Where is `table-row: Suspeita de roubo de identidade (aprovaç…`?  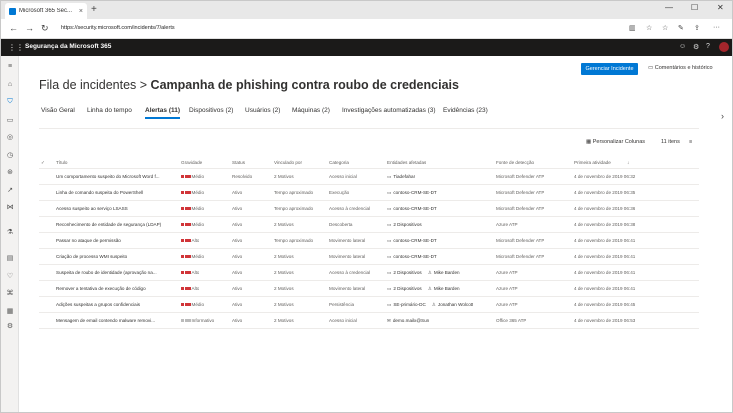
table-row: Suspeita de roubo de identidade (aprovaç… is located at coordinates (369, 273).